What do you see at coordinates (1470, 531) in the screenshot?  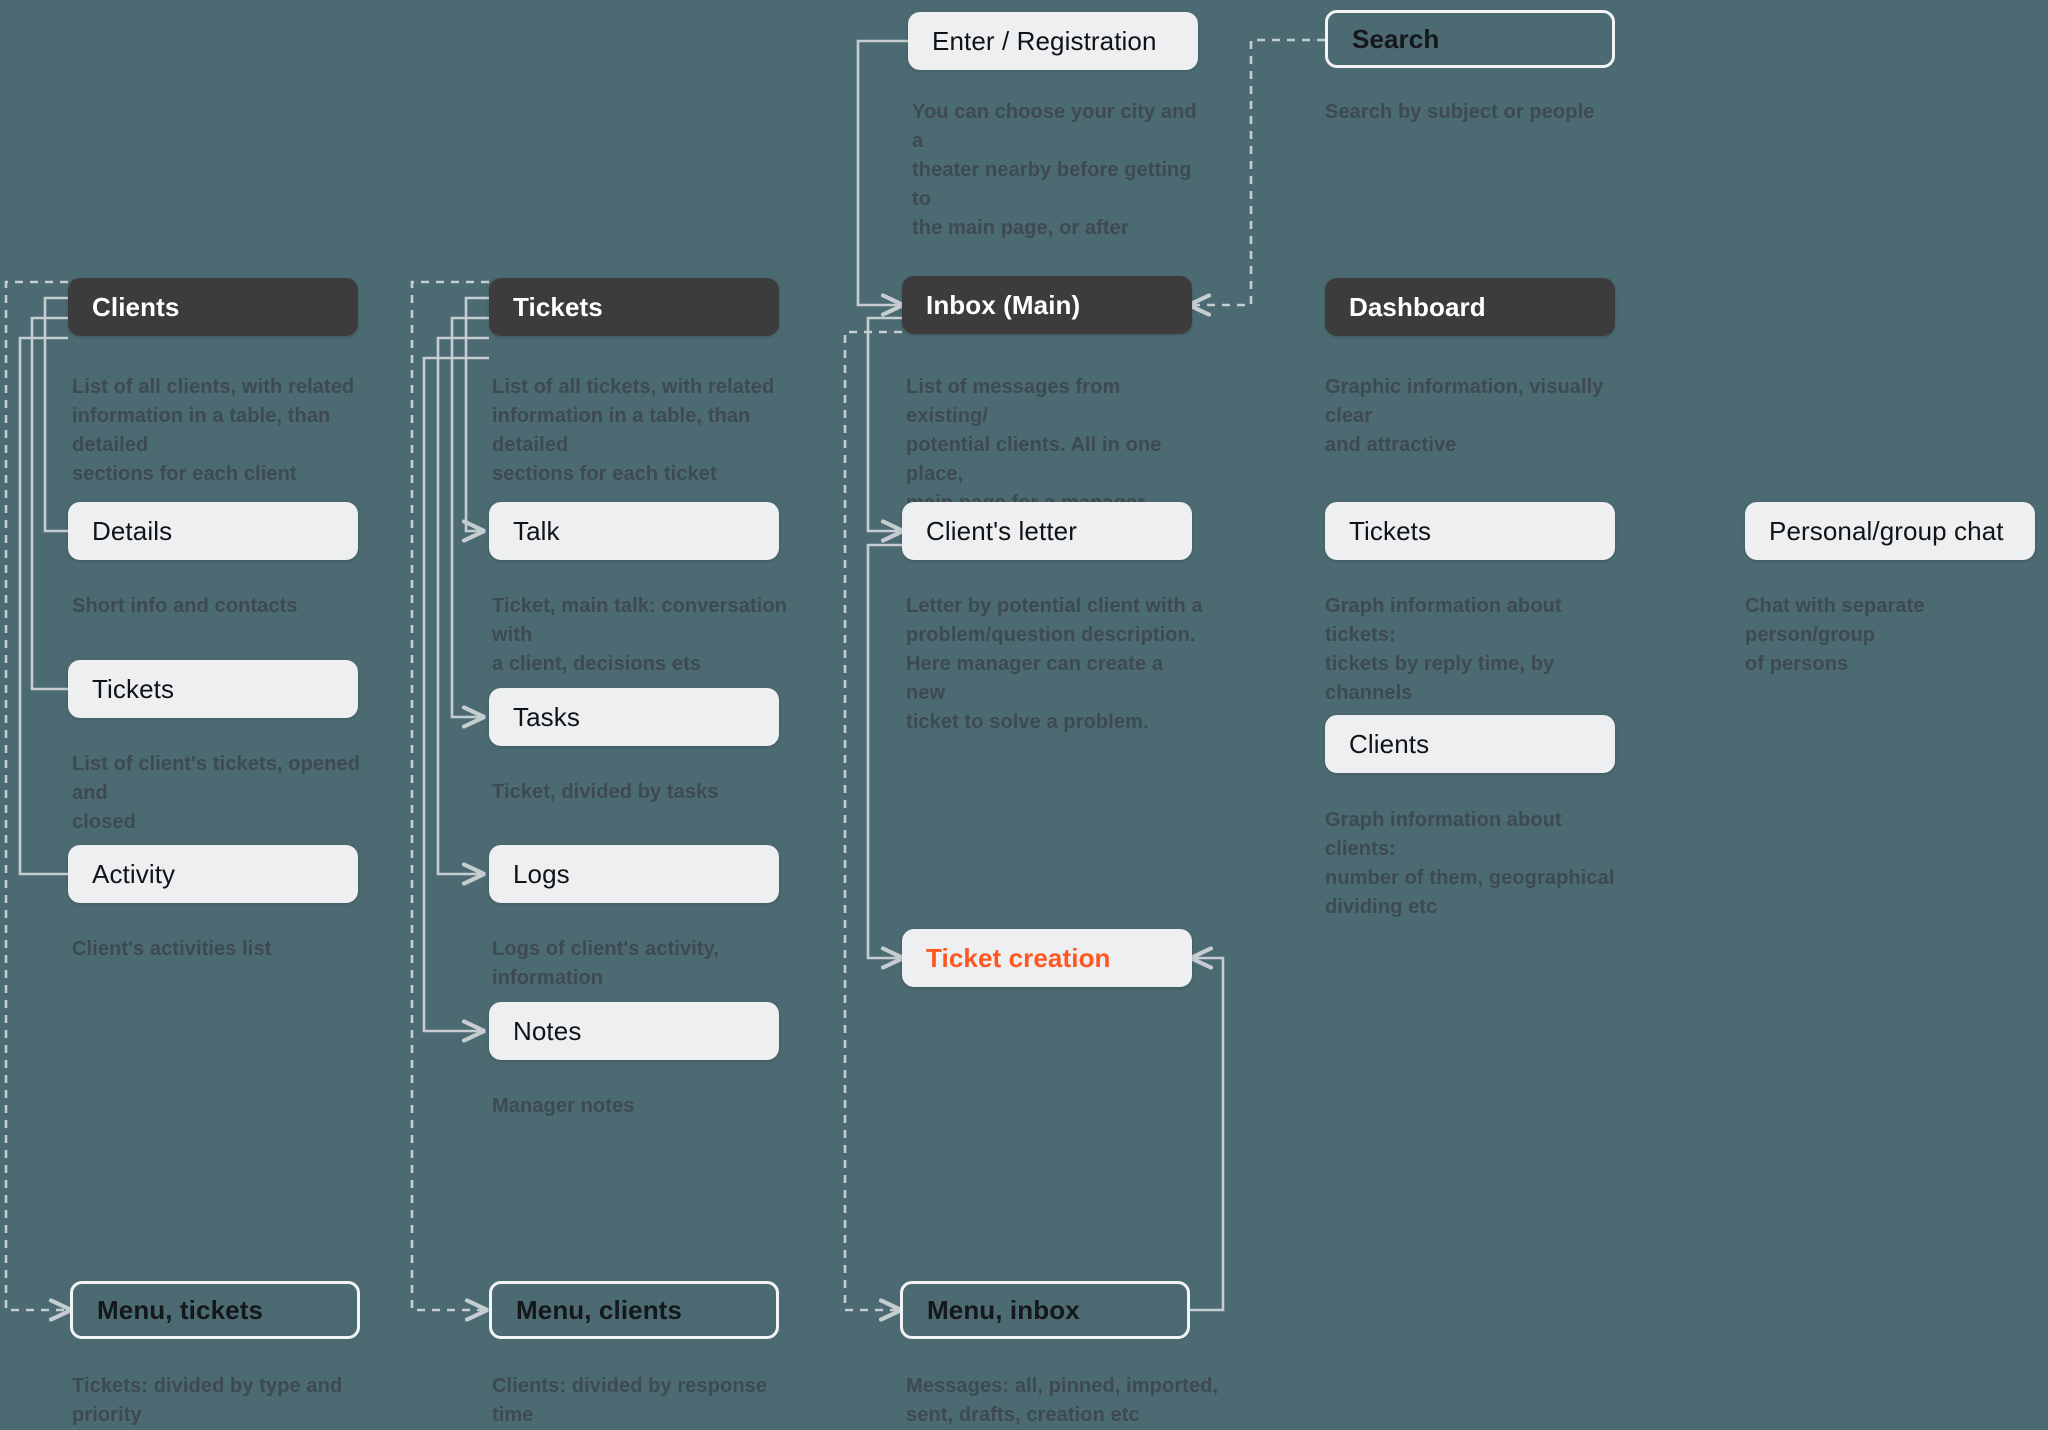 I see `node-dashboard-tickets: Tickets` at bounding box center [1470, 531].